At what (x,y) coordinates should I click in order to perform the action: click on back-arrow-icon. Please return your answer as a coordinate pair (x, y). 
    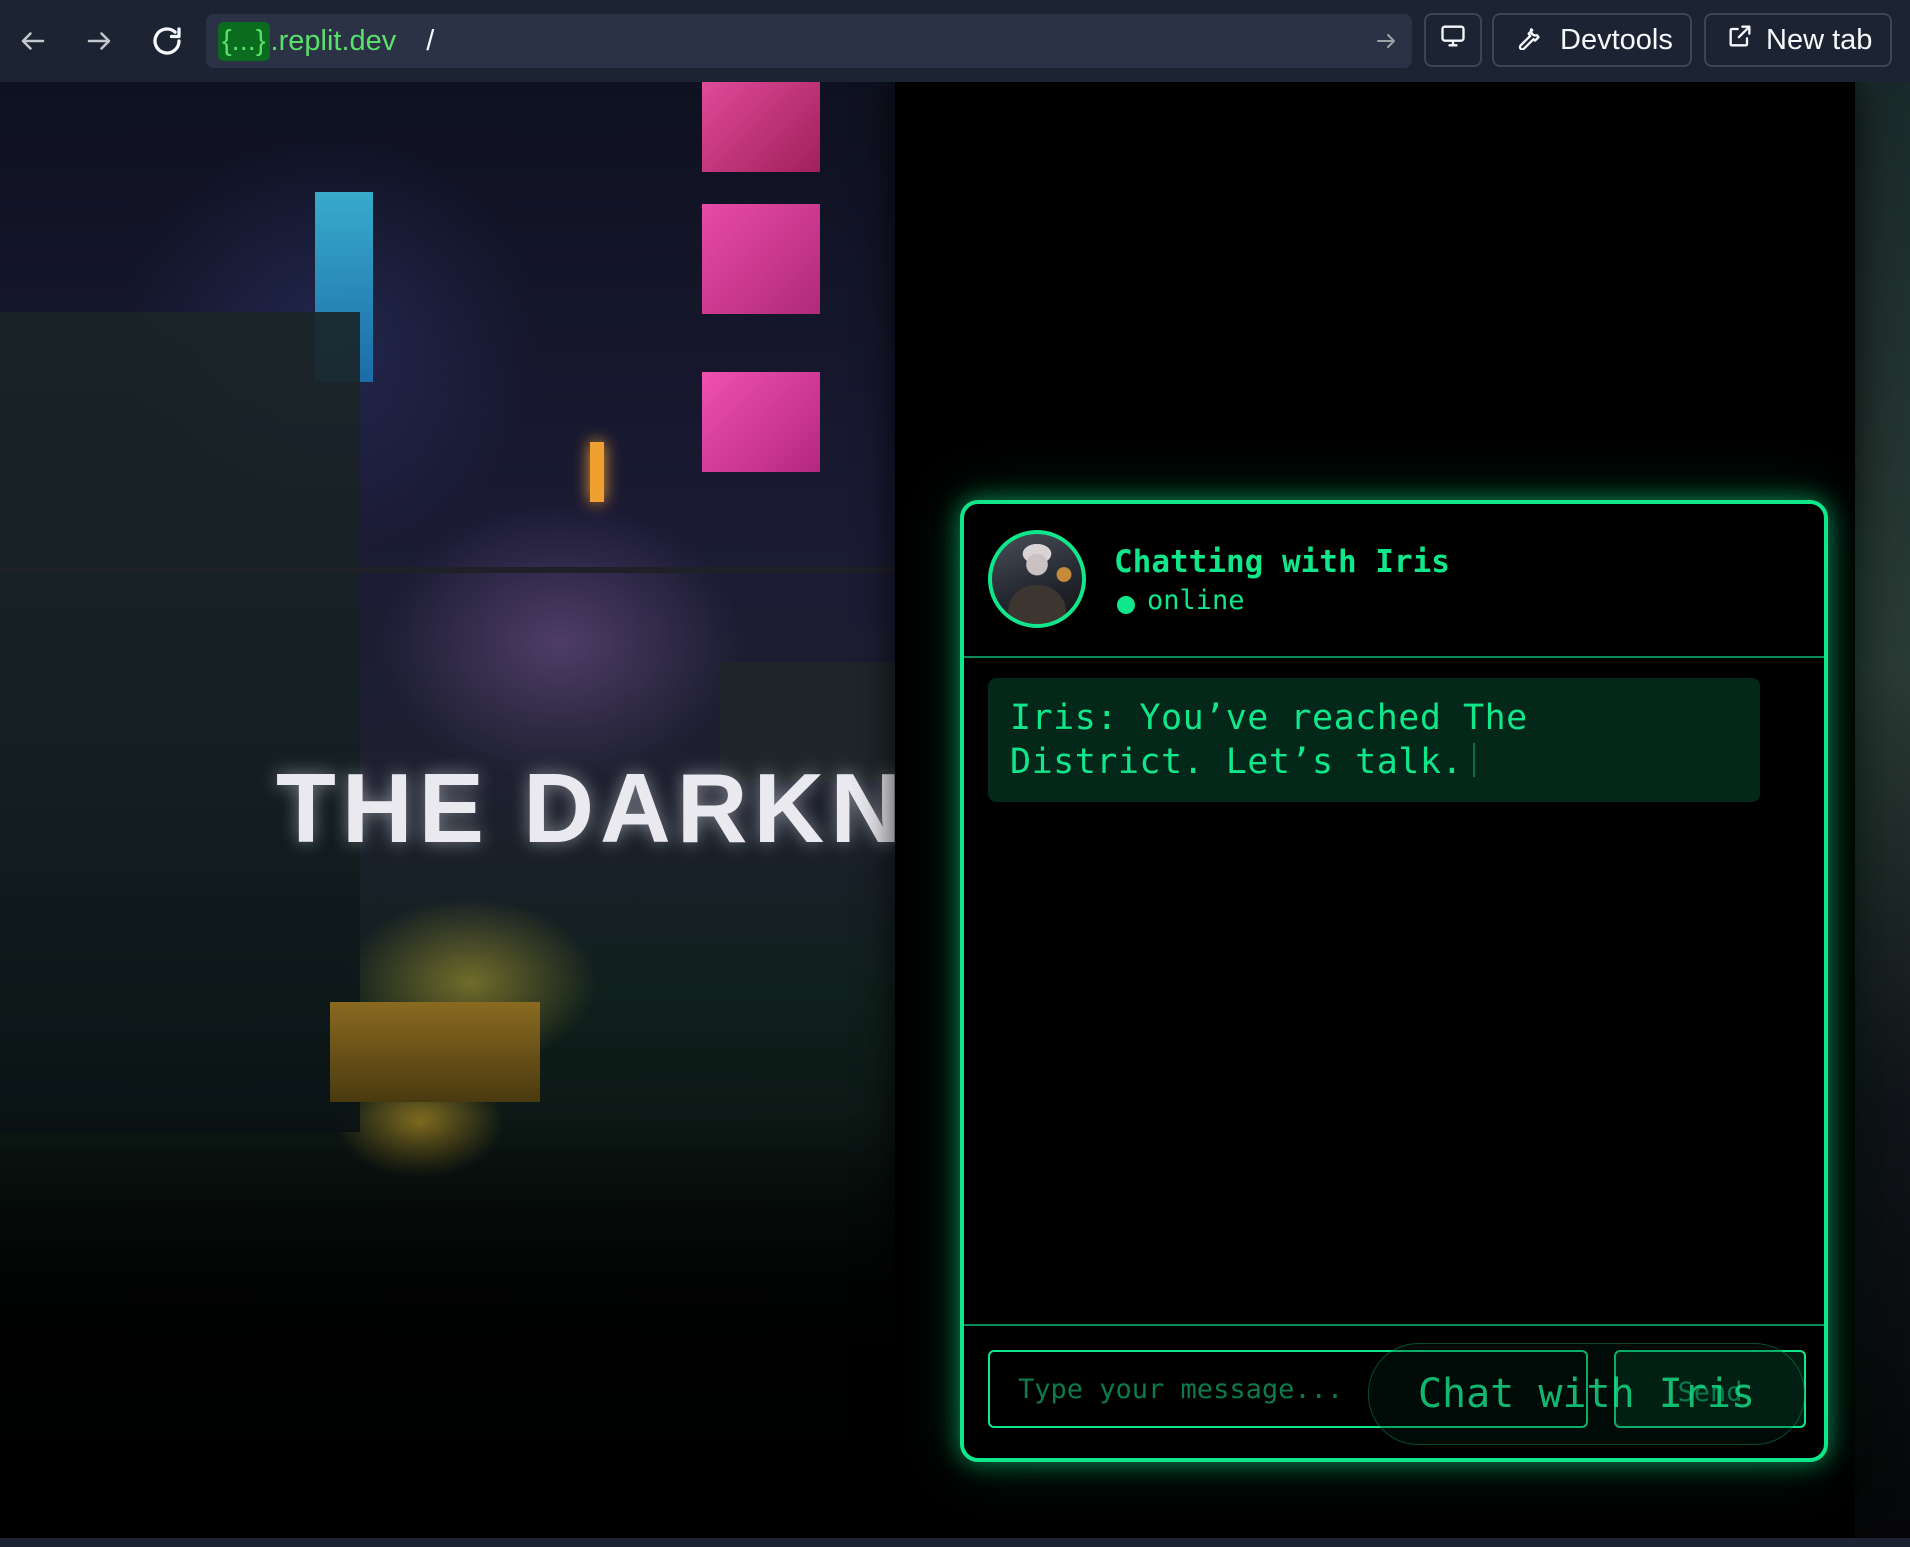
    Looking at the image, I should click on (33, 41).